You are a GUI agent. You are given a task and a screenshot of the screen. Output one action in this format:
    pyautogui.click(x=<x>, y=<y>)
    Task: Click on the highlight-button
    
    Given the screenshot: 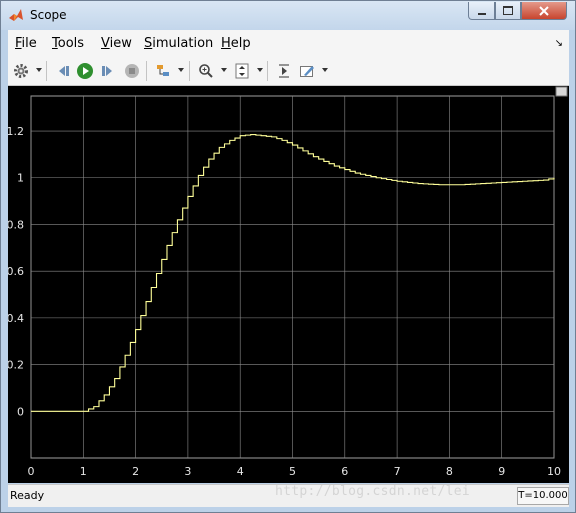 What is the action you would take?
    pyautogui.click(x=163, y=71)
    